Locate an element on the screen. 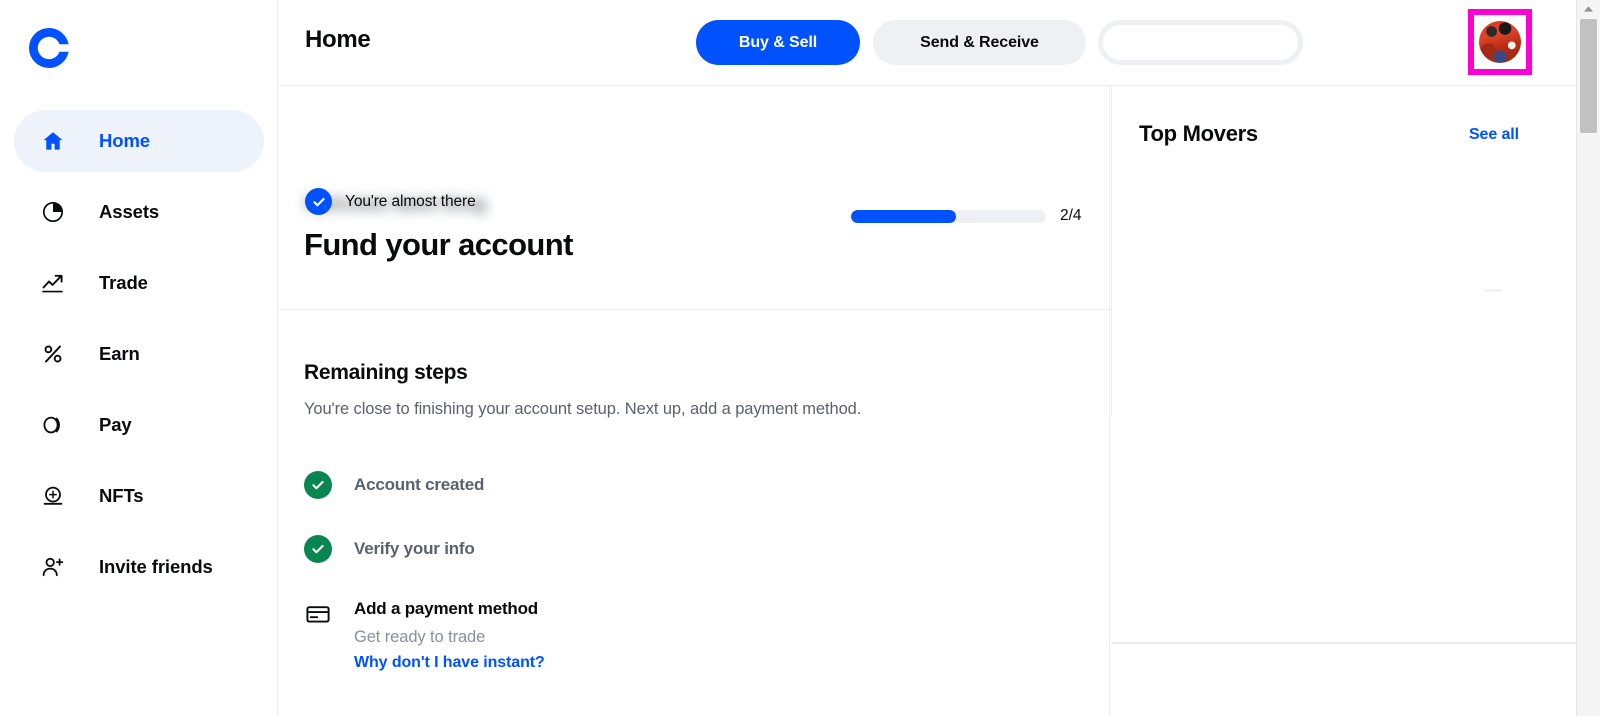 The width and height of the screenshot is (1600, 716). check-circle-blue-icon is located at coordinates (318, 201).